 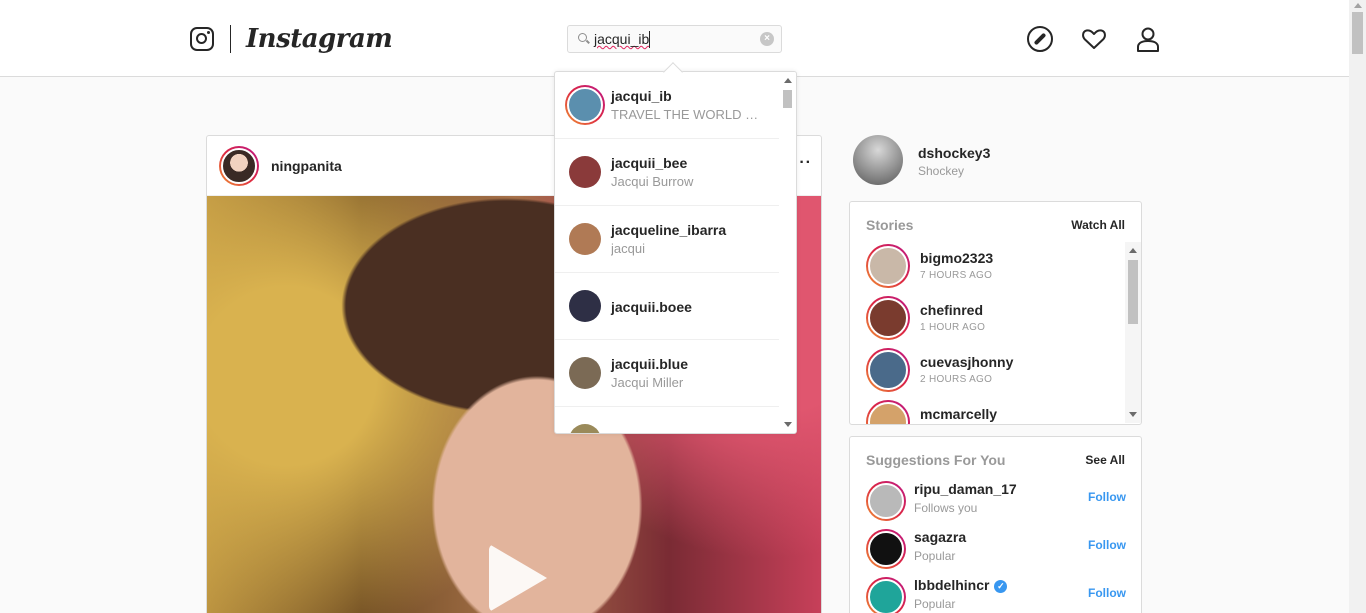 I want to click on logo-divider, so click(x=230, y=39).